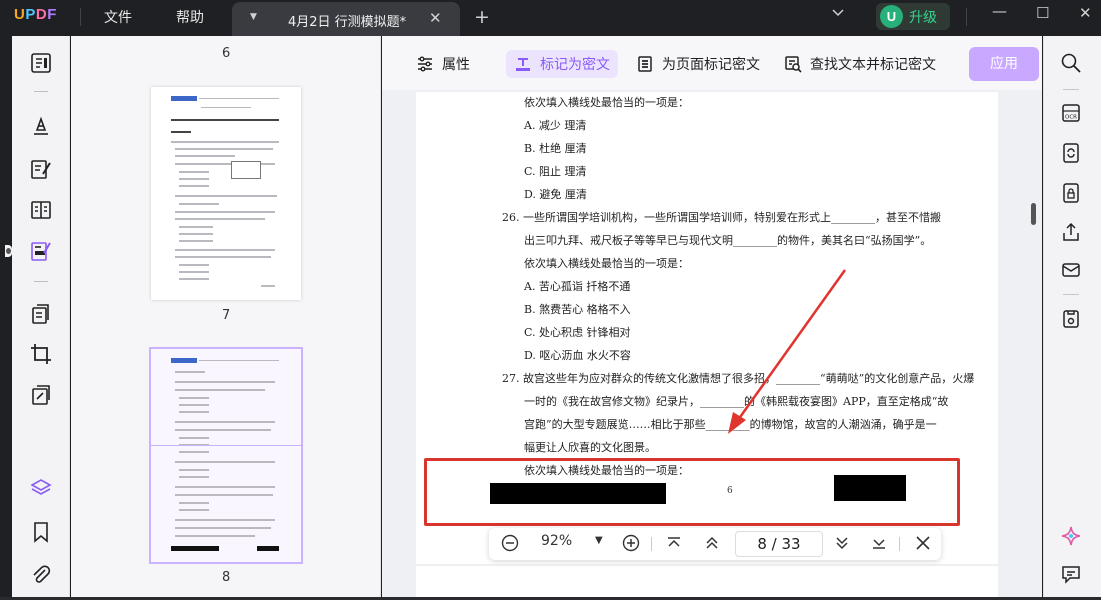  Describe the element at coordinates (590, 447) in the screenshot. I see `doc-line: 幅更让人欣喜的文化图景。` at that location.